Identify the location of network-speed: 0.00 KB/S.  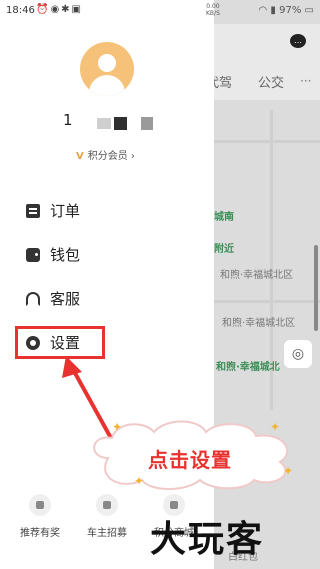
(213, 10).